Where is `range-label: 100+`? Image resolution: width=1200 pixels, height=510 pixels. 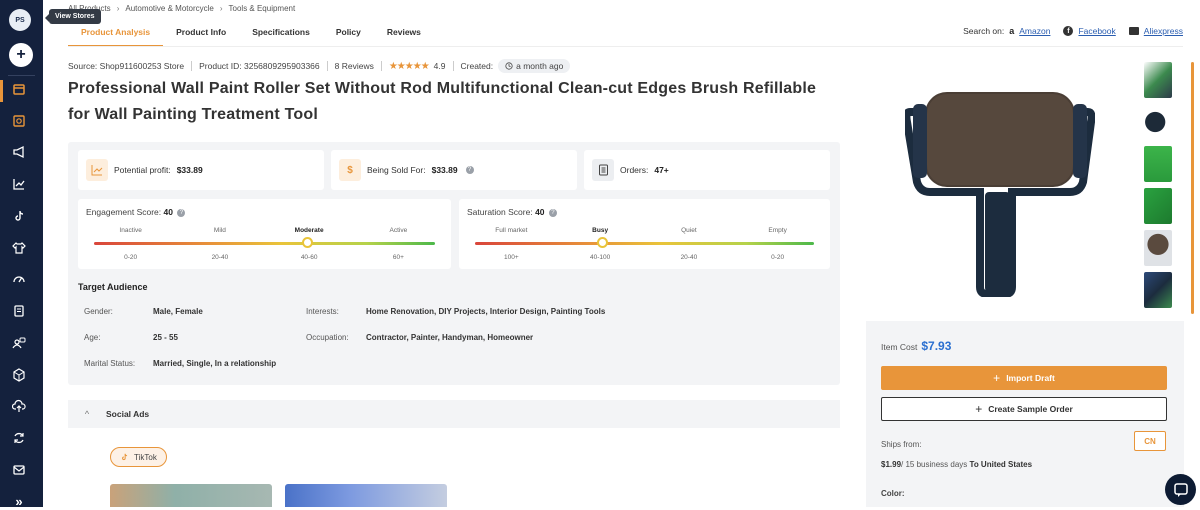 range-label: 100+ is located at coordinates (511, 257).